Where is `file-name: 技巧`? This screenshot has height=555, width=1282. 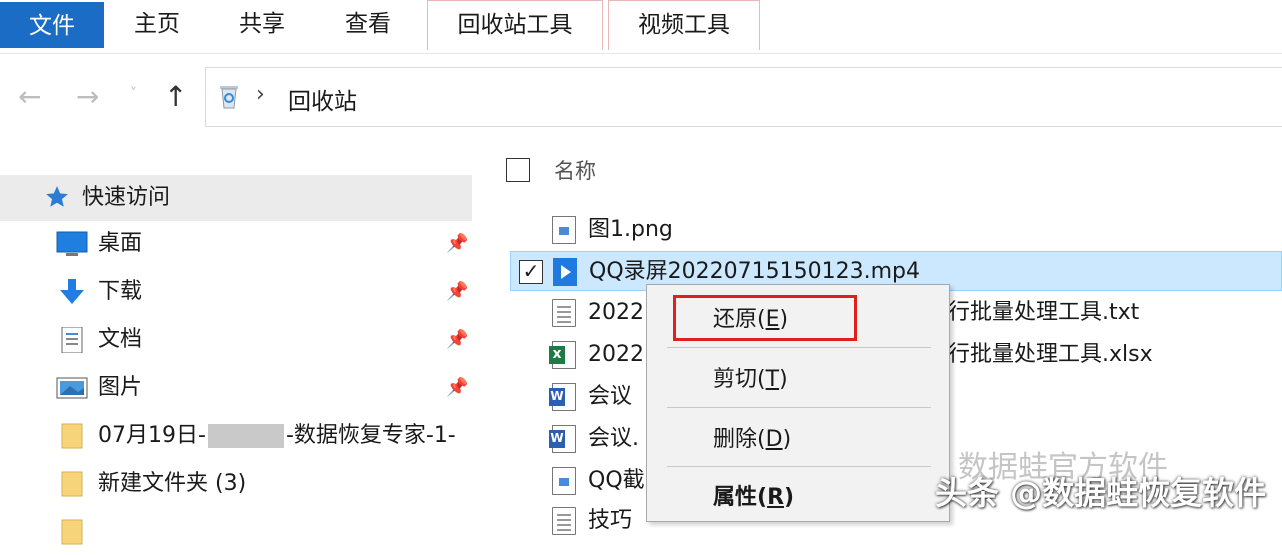
file-name: 技巧 is located at coordinates (610, 520).